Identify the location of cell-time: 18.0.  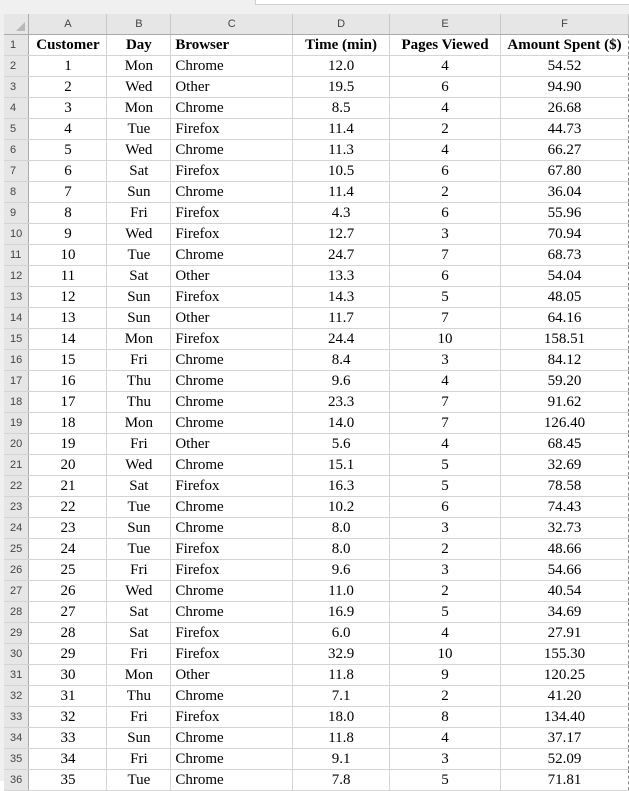
(341, 717).